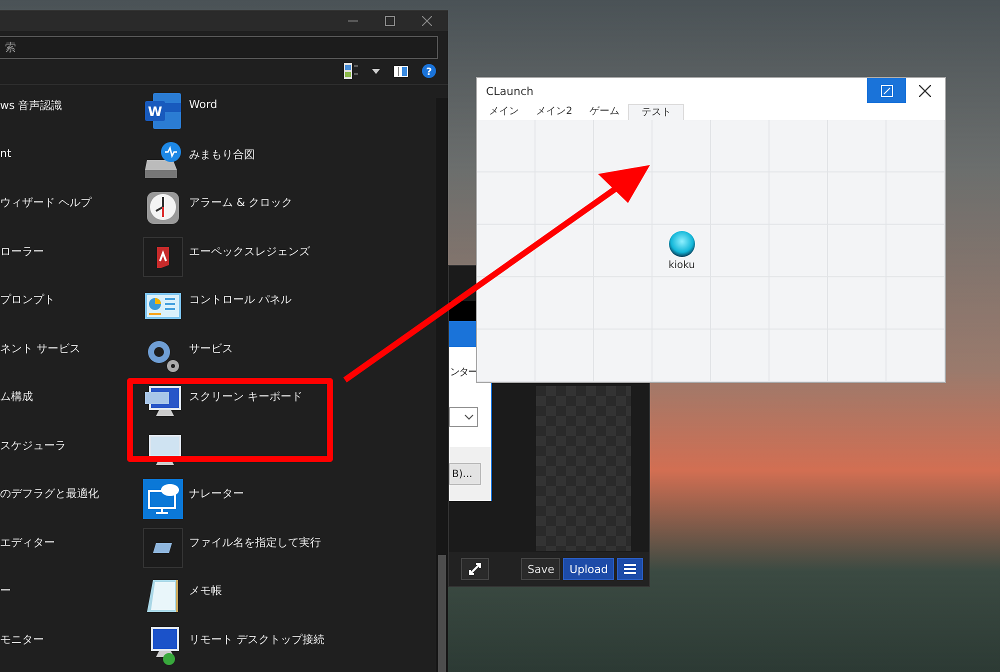 The height and width of the screenshot is (672, 1000). What do you see at coordinates (351, 71) in the screenshot?
I see `view-icon` at bounding box center [351, 71].